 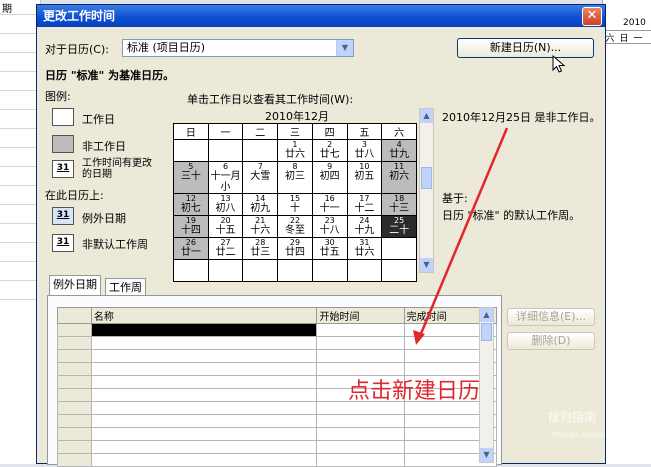 What do you see at coordinates (414, 391) in the screenshot?
I see `annotation-text: 点击新建日历` at bounding box center [414, 391].